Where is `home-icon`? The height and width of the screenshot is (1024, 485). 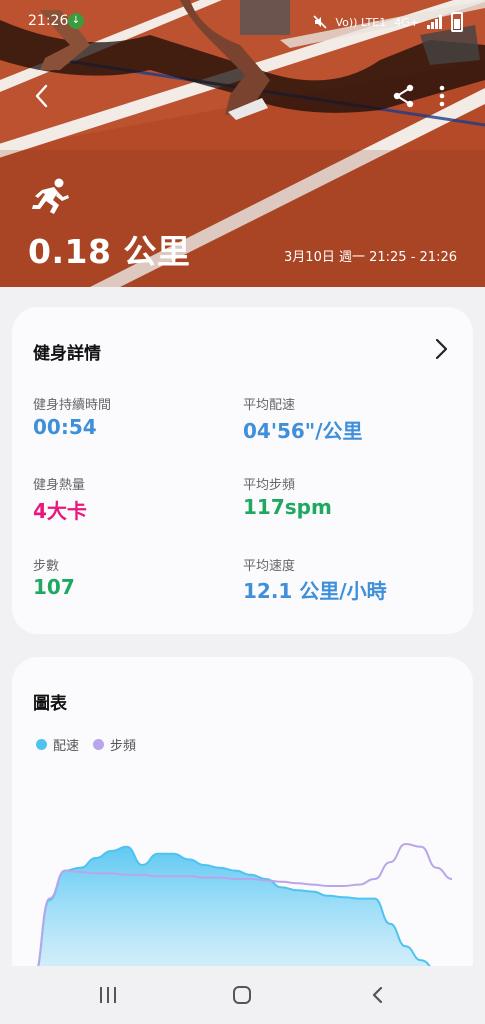 home-icon is located at coordinates (242, 995).